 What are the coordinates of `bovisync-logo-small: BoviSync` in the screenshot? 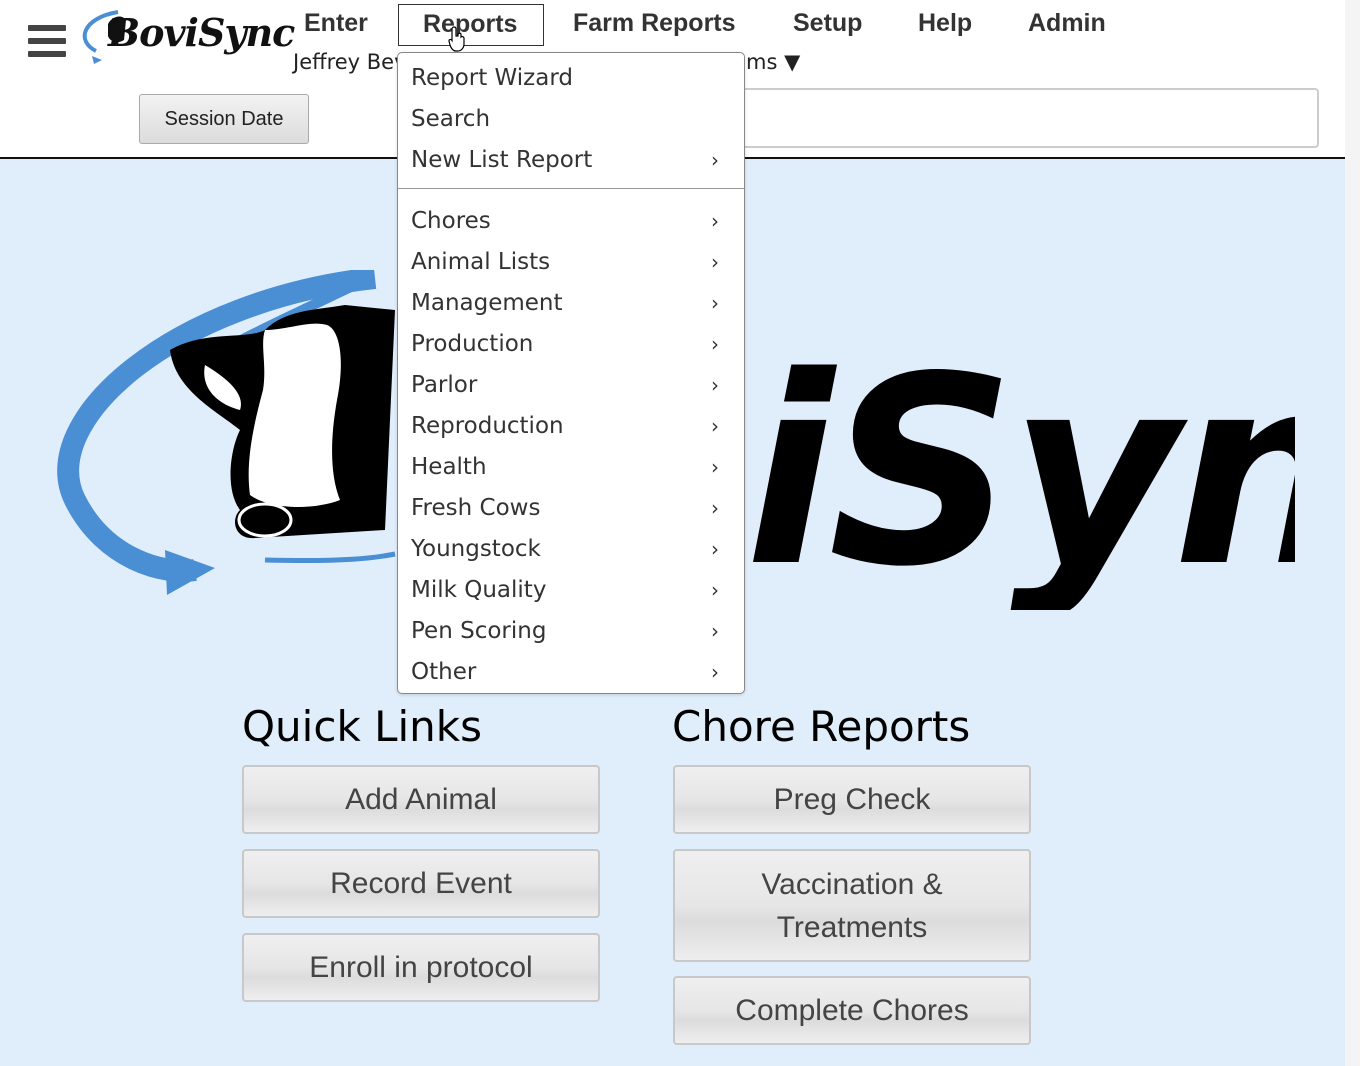 It's located at (186, 36).